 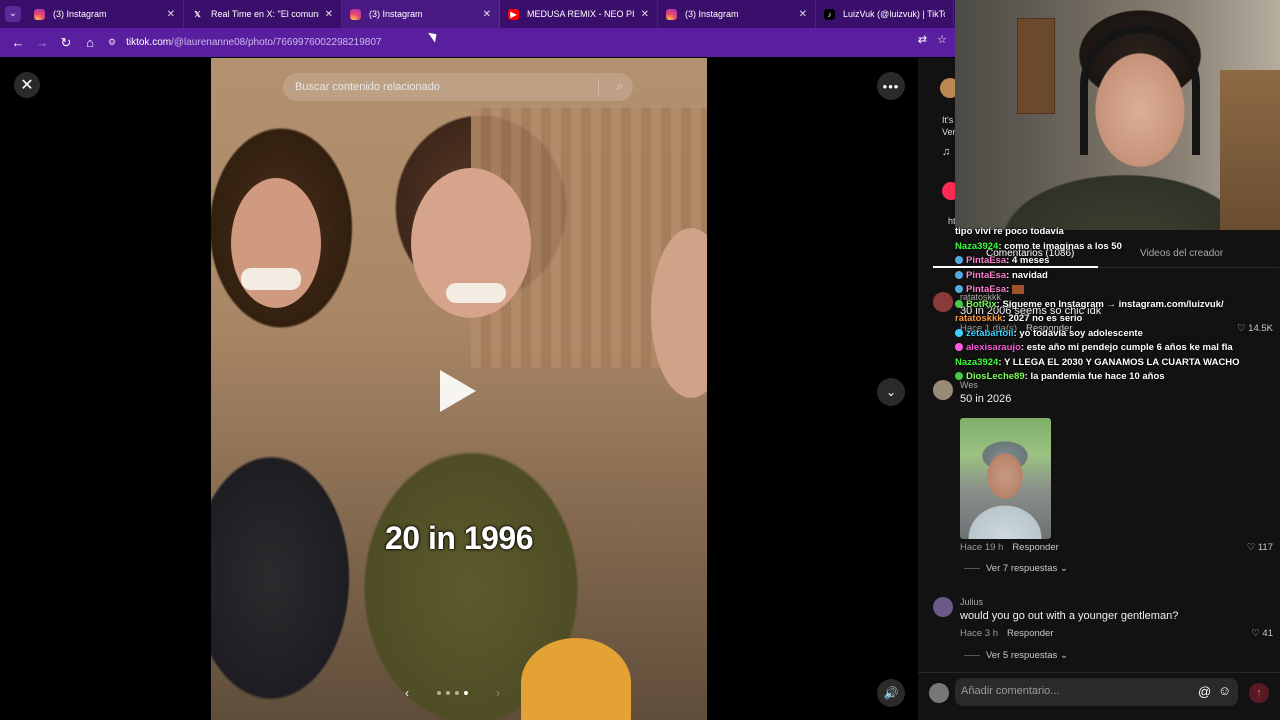 I want to click on close-icon: ✕, so click(x=27, y=85).